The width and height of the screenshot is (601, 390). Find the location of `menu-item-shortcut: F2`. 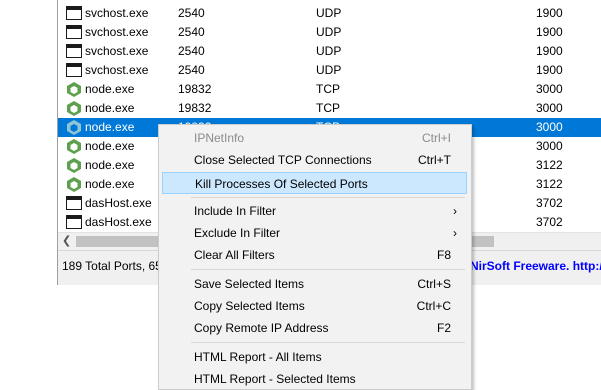

menu-item-shortcut: F2 is located at coordinates (443, 328).